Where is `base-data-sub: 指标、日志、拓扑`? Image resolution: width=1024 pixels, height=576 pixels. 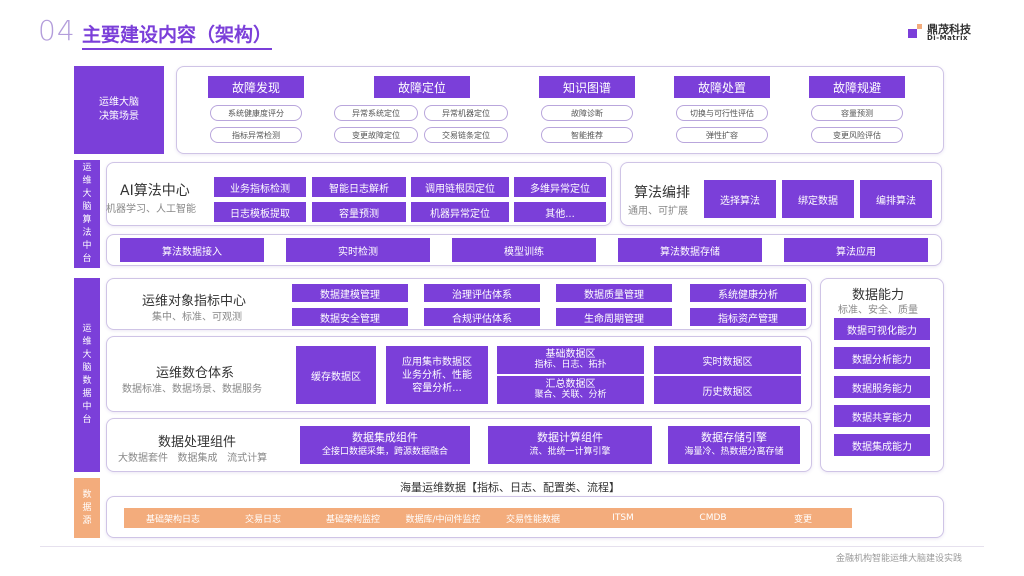 base-data-sub: 指标、日志、拓扑 is located at coordinates (570, 365).